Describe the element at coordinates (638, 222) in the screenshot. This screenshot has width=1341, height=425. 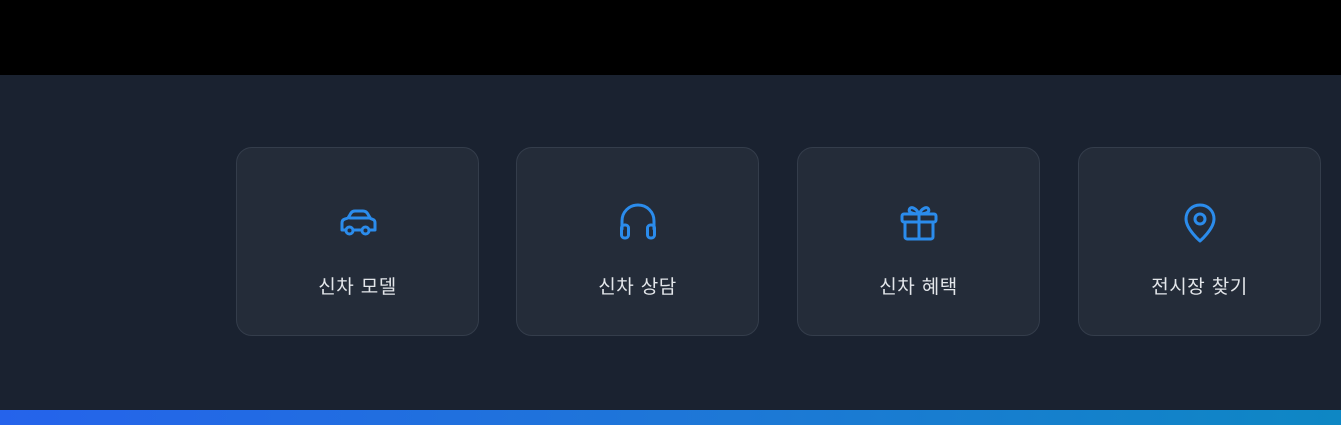
I see `headphones-icon` at that location.